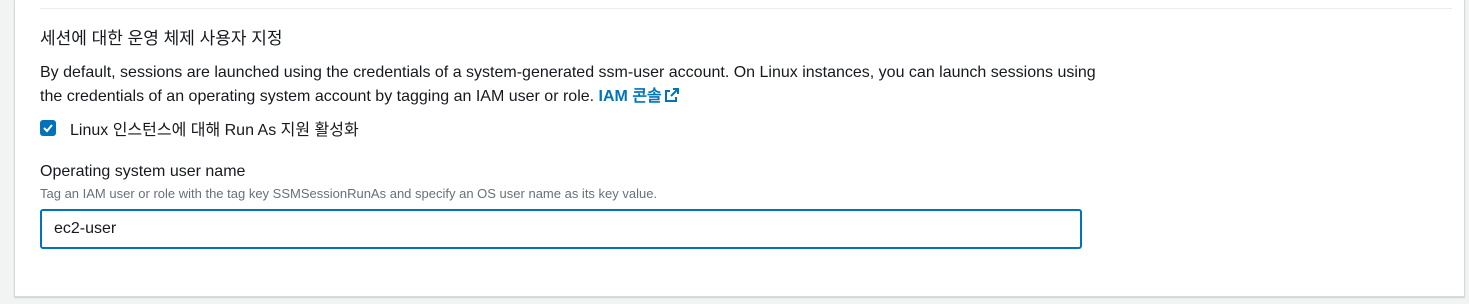 Image resolution: width=1469 pixels, height=304 pixels. I want to click on run-as-checkbox, so click(48, 128).